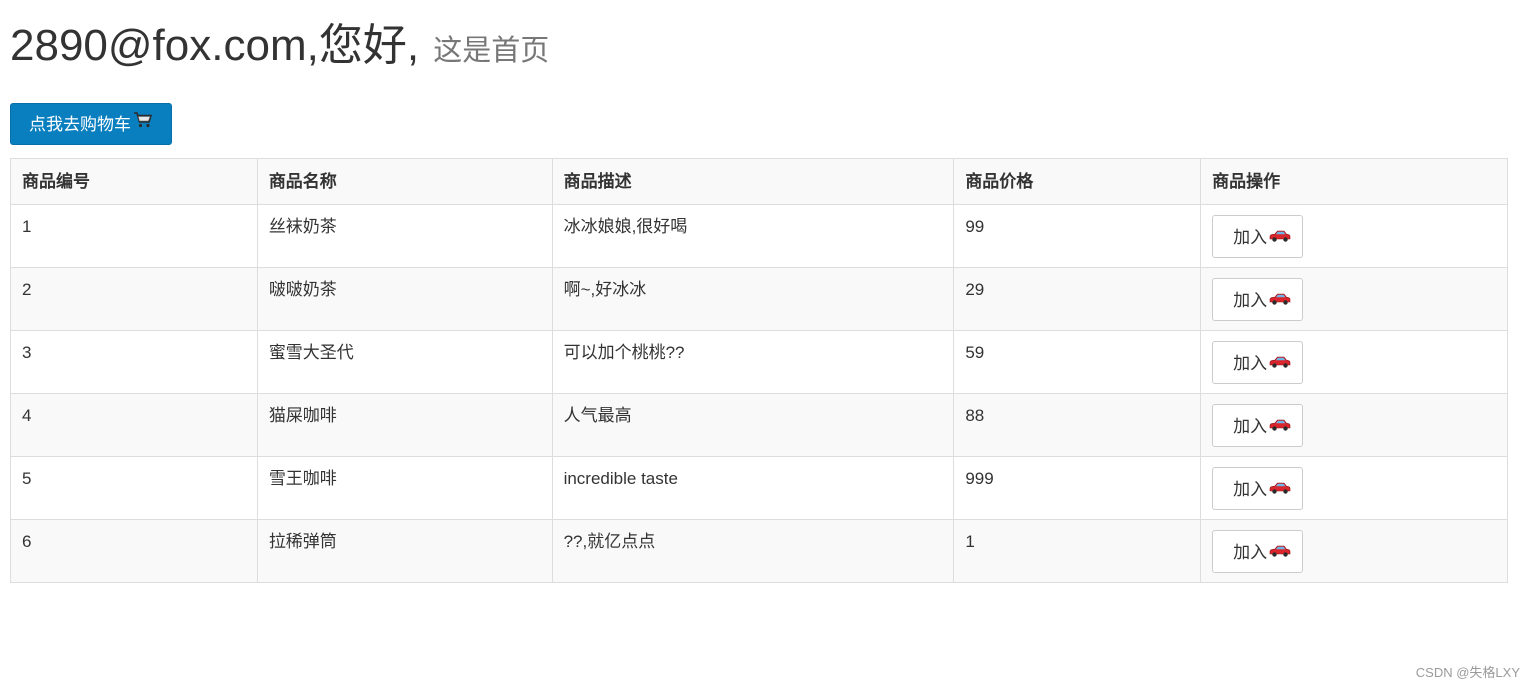 The height and width of the screenshot is (688, 1535). What do you see at coordinates (134, 236) in the screenshot?
I see `cell-goods-id: 1` at bounding box center [134, 236].